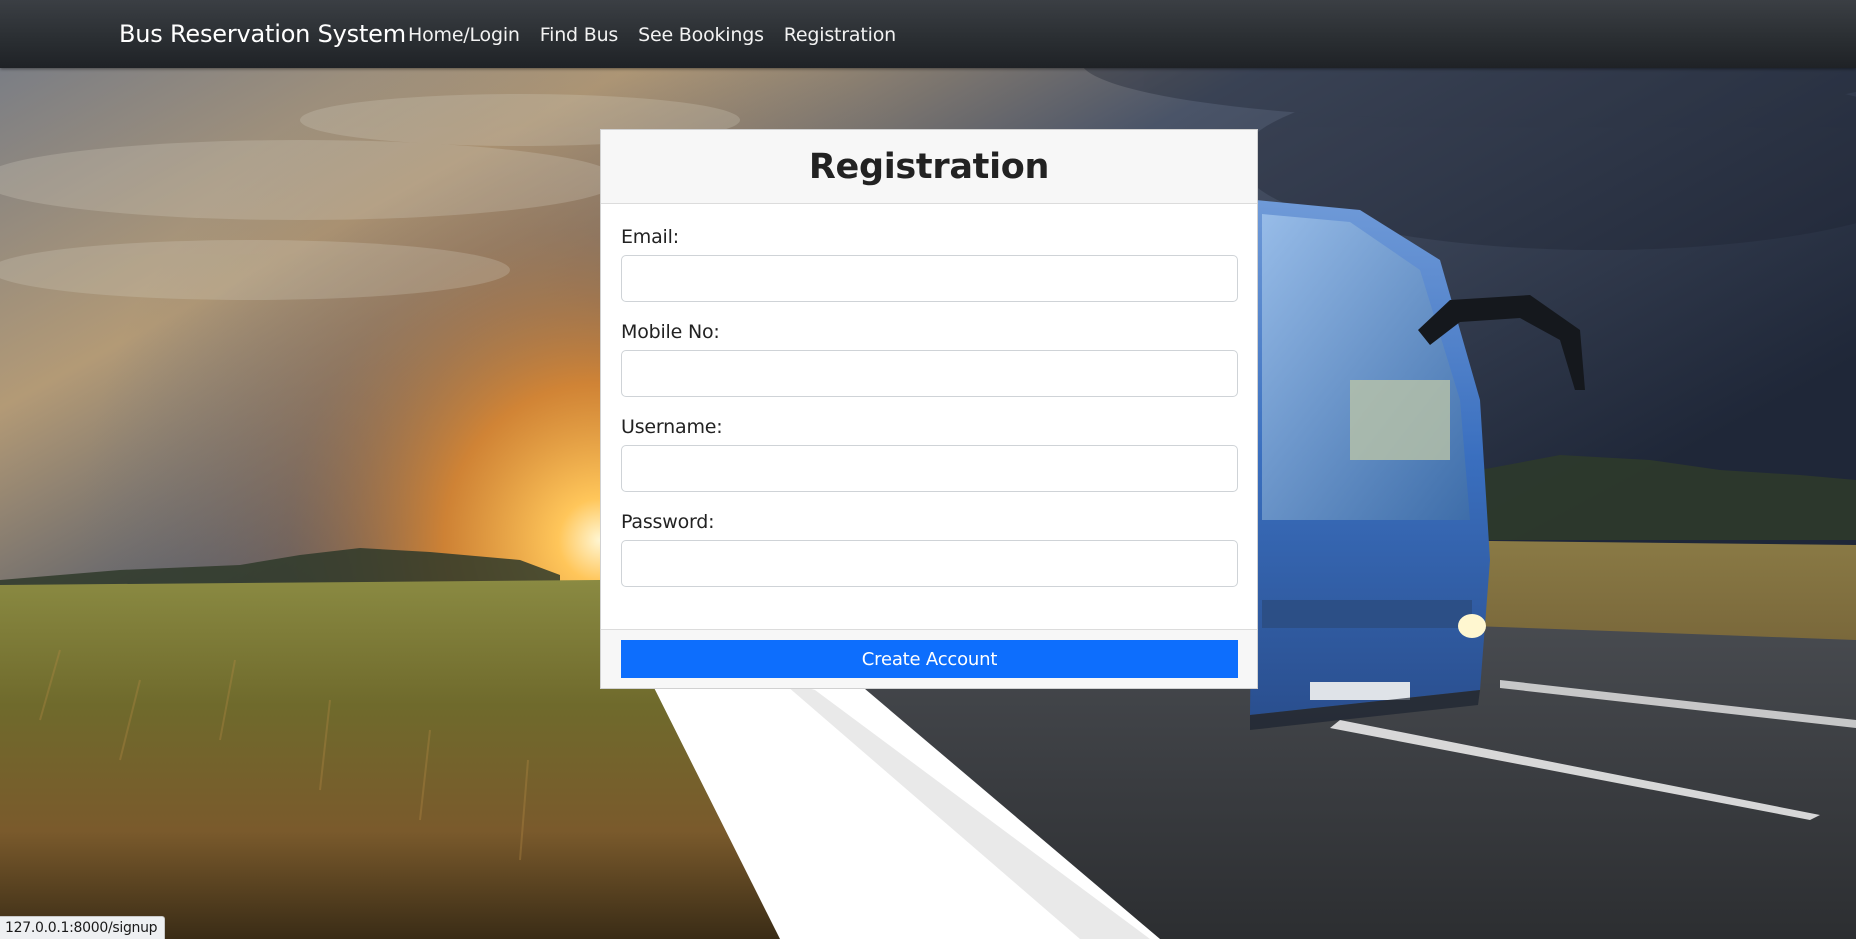  I want to click on mobile-label: Mobile No:, so click(670, 332).